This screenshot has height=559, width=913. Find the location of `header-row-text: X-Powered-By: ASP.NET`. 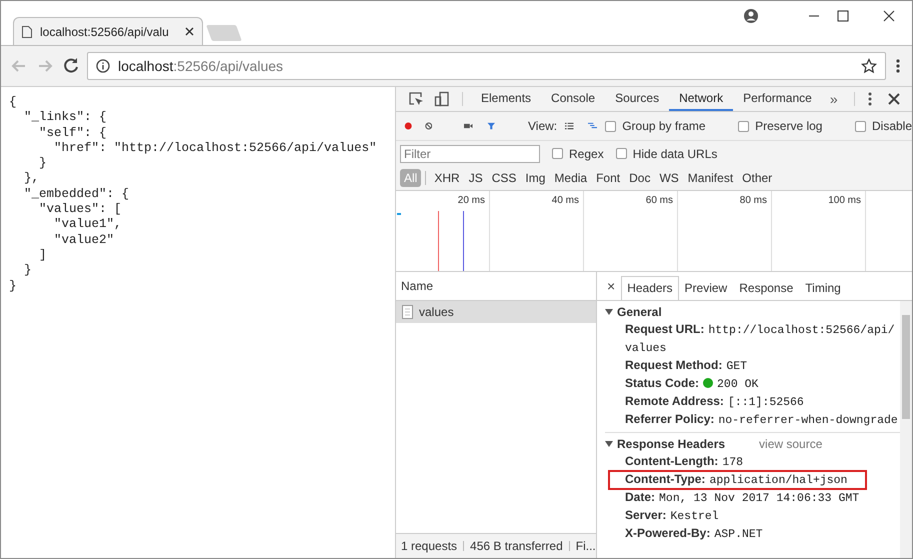

header-row-text: X-Powered-By: ASP.NET is located at coordinates (694, 534).